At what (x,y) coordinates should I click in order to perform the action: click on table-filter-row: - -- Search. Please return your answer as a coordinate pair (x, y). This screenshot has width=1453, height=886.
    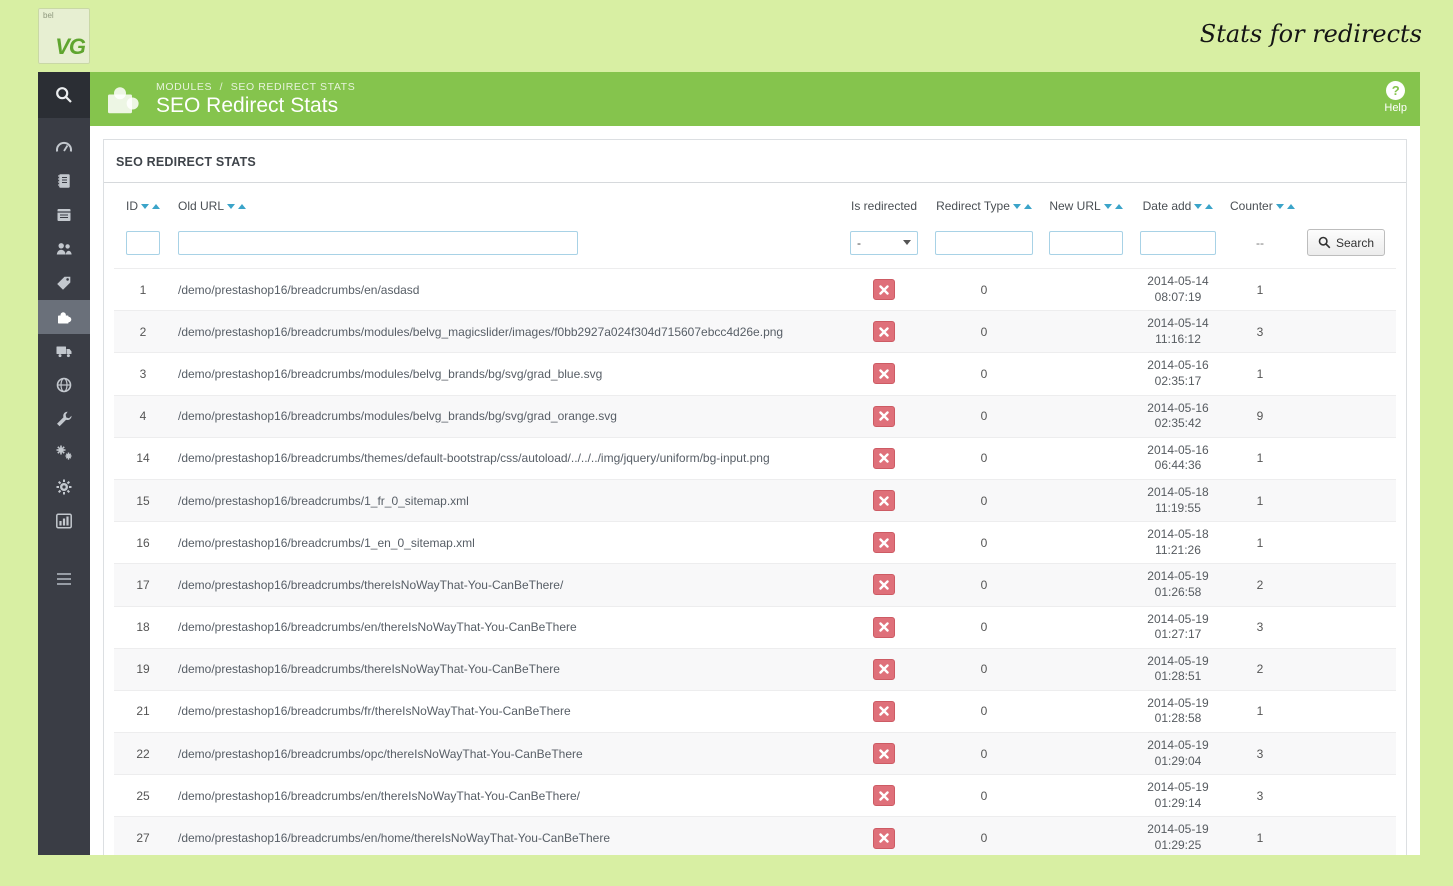
    Looking at the image, I should click on (755, 247).